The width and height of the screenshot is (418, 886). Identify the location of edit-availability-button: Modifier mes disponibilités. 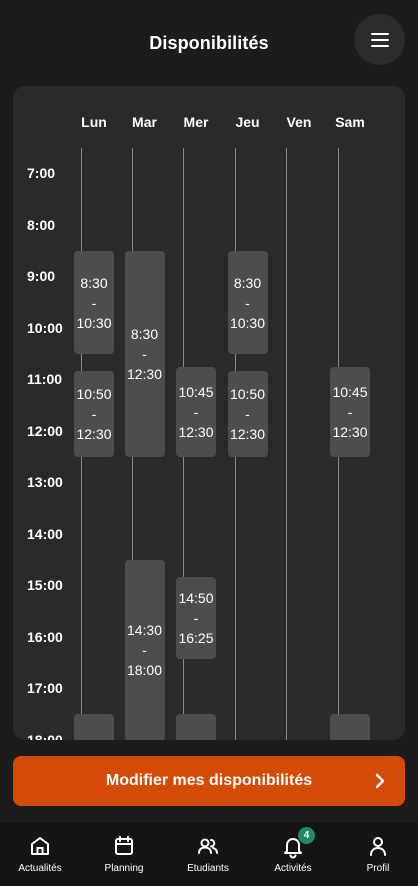
(209, 781).